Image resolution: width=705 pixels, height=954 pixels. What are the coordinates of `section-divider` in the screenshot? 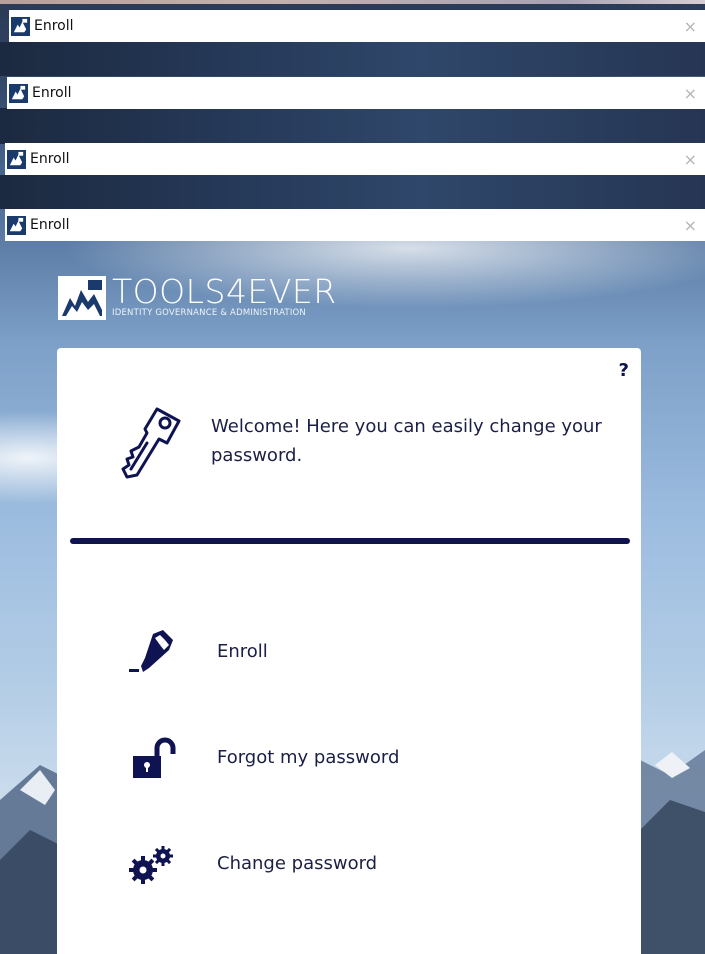 It's located at (350, 541).